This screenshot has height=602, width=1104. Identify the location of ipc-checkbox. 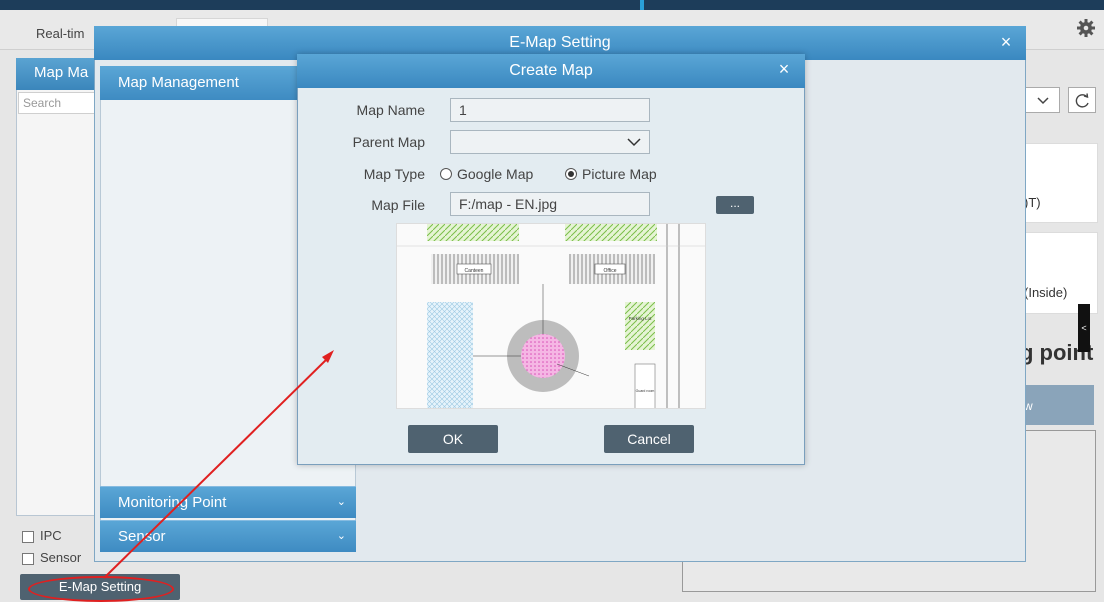
(28, 537).